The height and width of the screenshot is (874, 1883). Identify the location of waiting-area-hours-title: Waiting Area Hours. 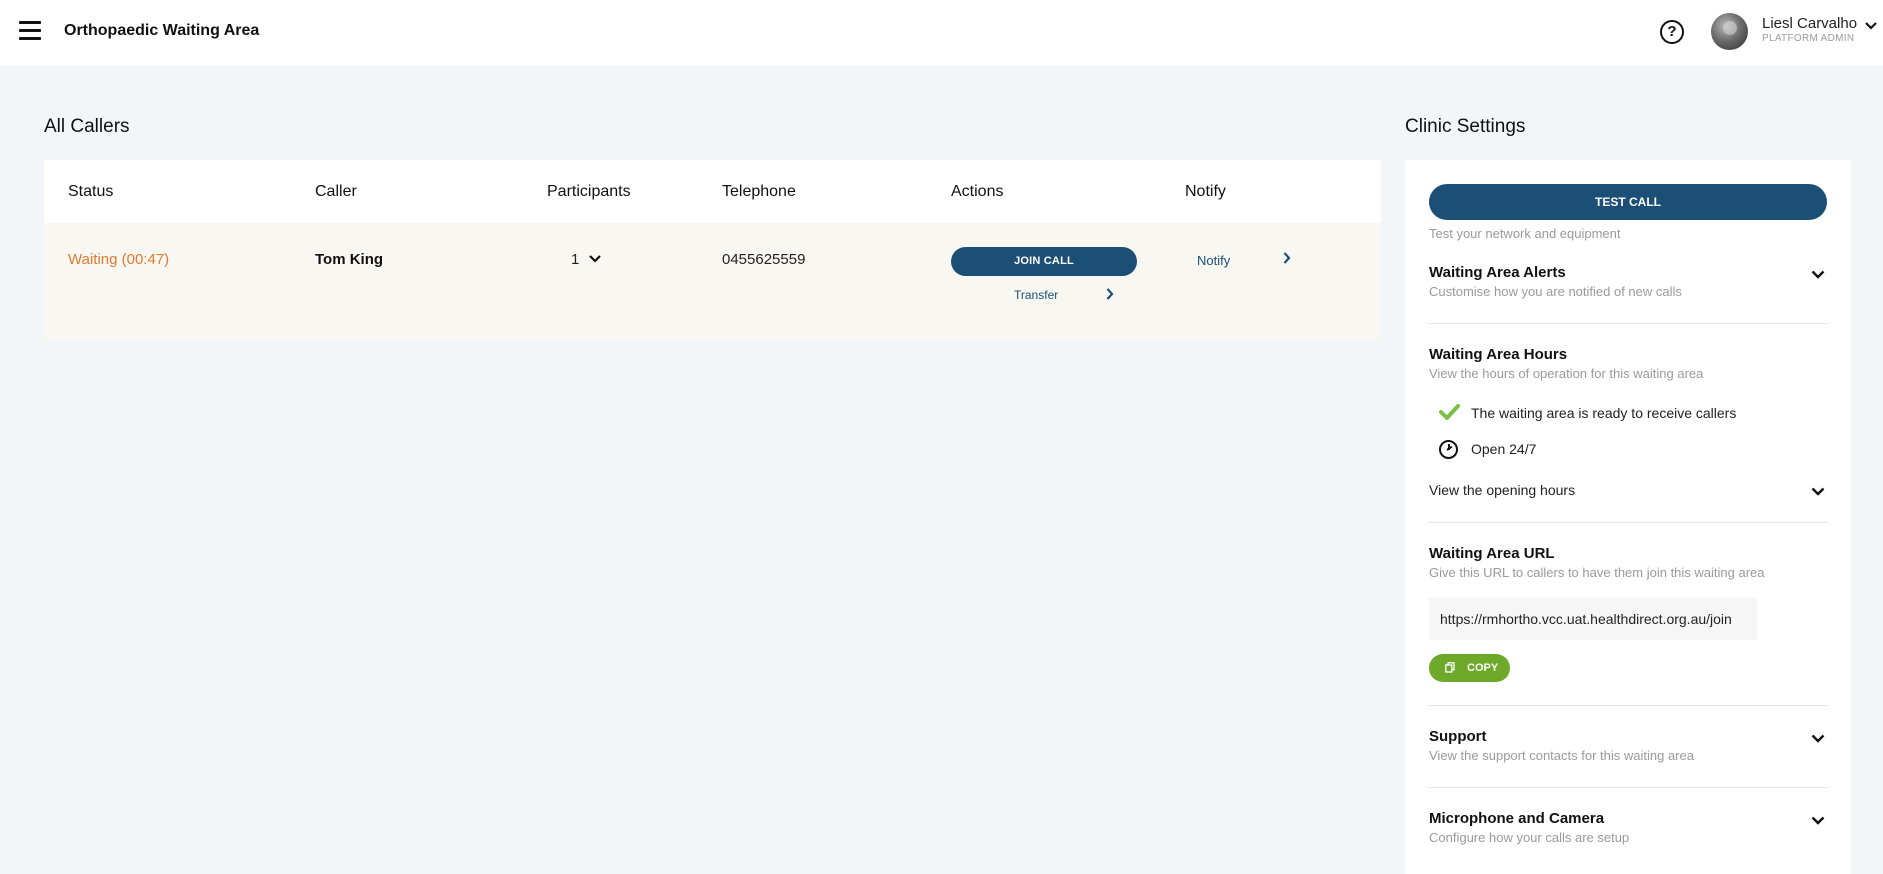
(1498, 354).